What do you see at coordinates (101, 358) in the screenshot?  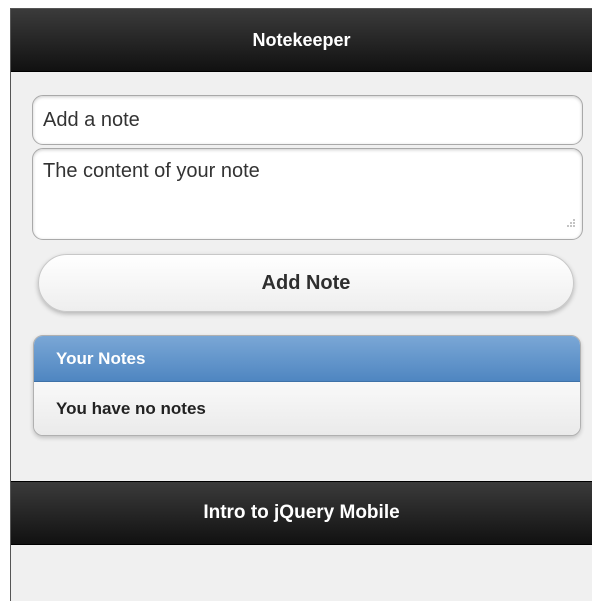 I see `notes-list-header-label: Your Notes` at bounding box center [101, 358].